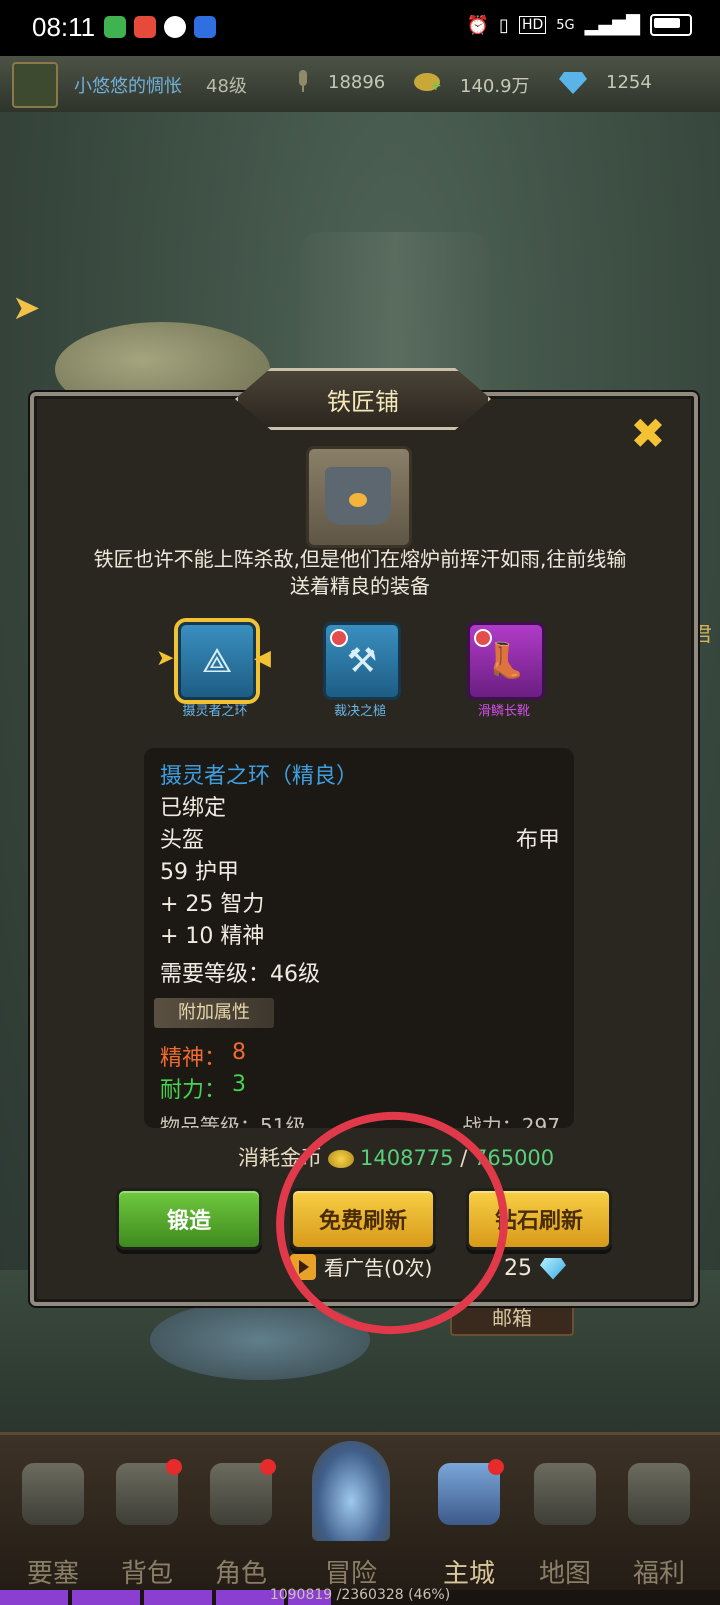 The height and width of the screenshot is (1605, 720). Describe the element at coordinates (359, 711) in the screenshot. I see `item-name-2: 裁决之槌` at that location.